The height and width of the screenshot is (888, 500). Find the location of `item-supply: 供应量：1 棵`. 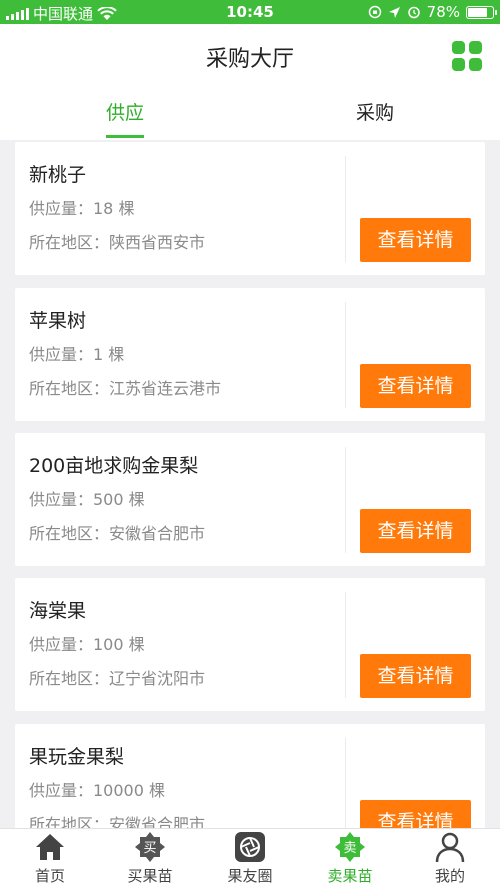

item-supply: 供应量：1 棵 is located at coordinates (77, 354).